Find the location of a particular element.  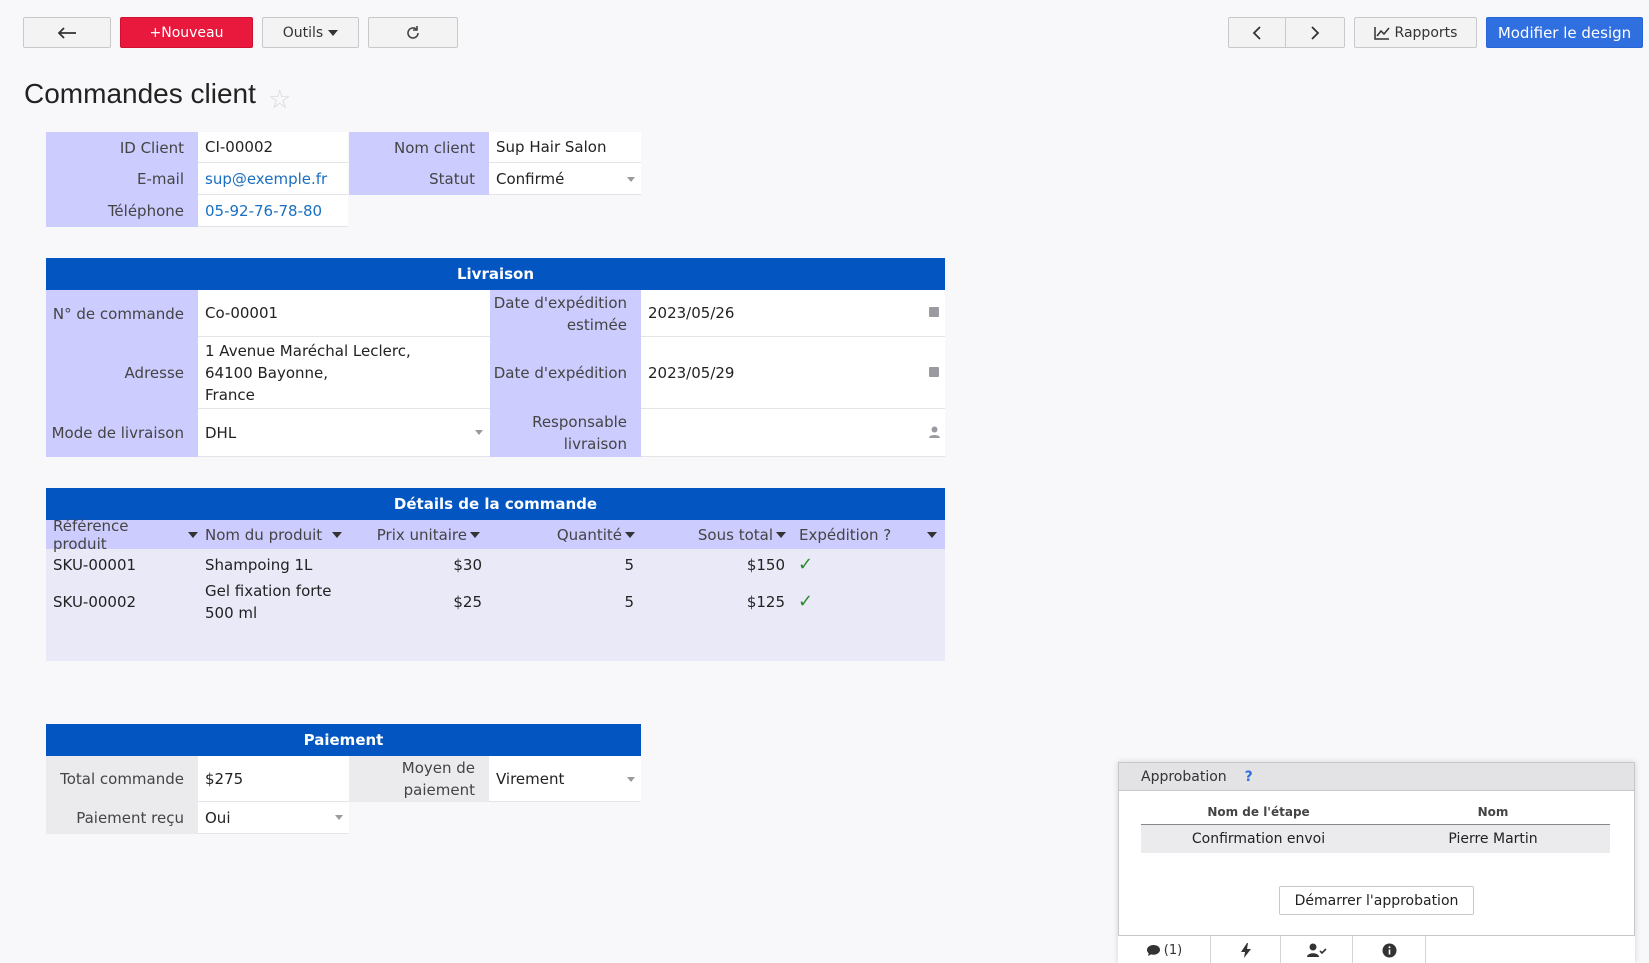

chevron-left-icon is located at coordinates (1256, 32).